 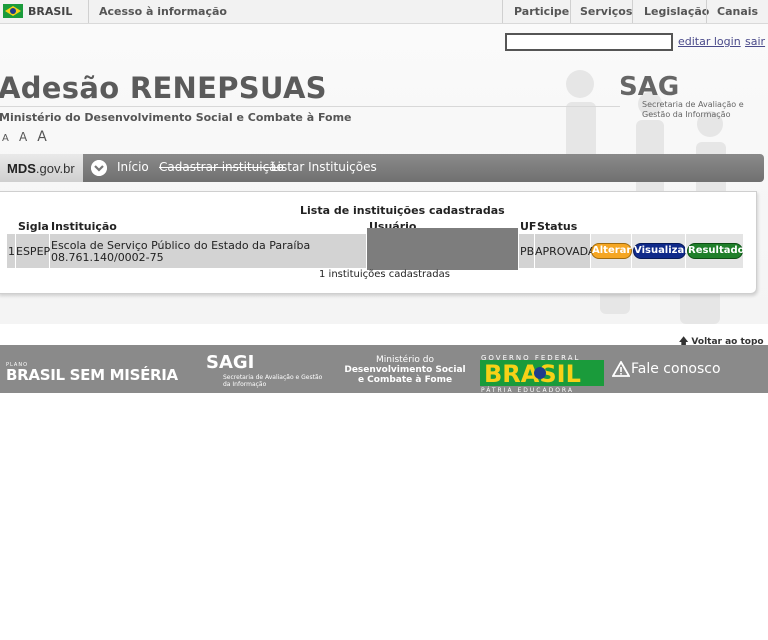 I want to click on footer-ministry-line1: Ministério do, so click(x=404, y=360).